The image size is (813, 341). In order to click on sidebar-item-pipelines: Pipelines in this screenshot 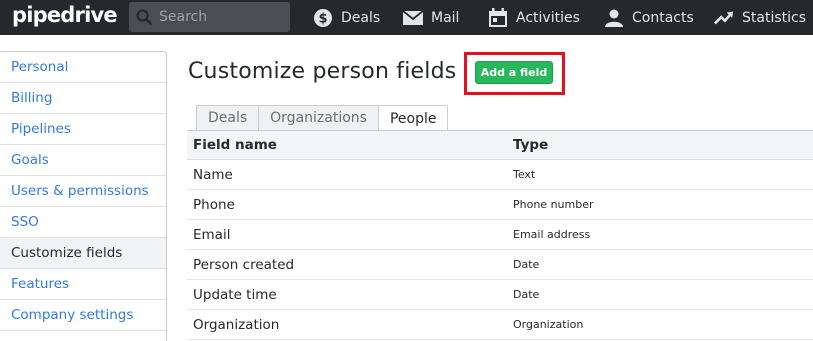, I will do `click(83, 129)`.